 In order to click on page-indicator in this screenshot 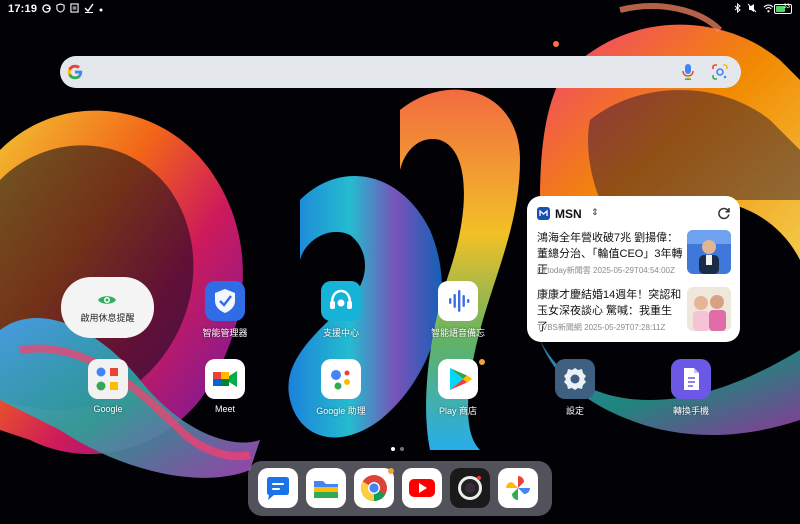, I will do `click(397, 449)`.